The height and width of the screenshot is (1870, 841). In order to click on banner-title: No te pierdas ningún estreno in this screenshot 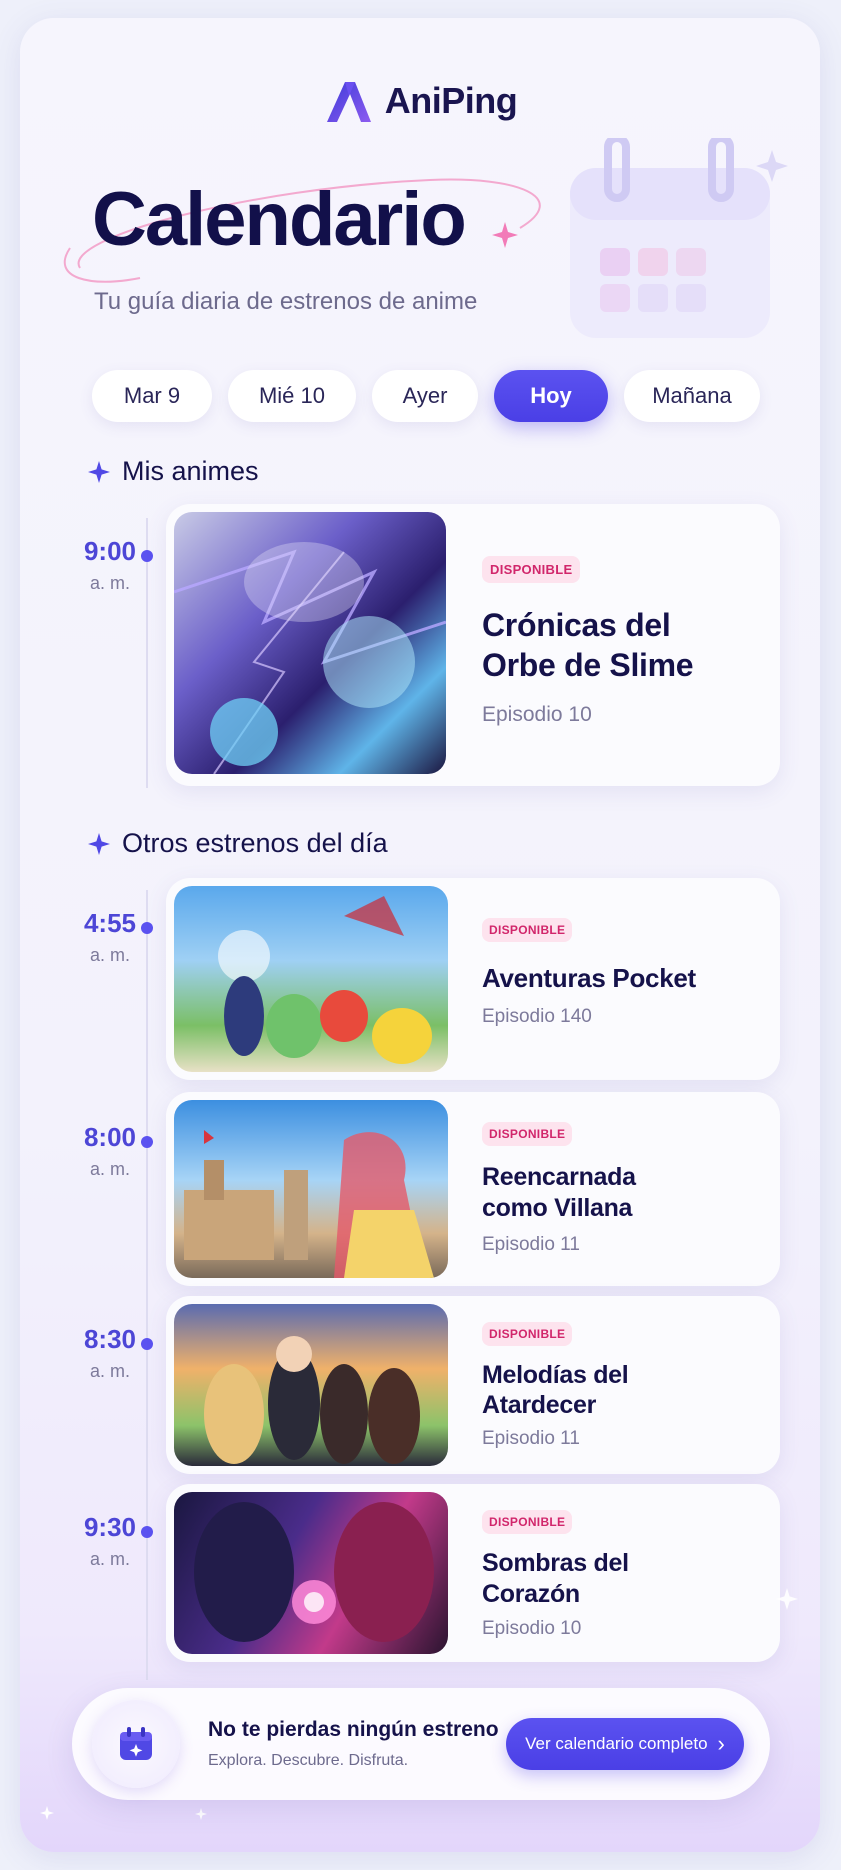, I will do `click(353, 1729)`.